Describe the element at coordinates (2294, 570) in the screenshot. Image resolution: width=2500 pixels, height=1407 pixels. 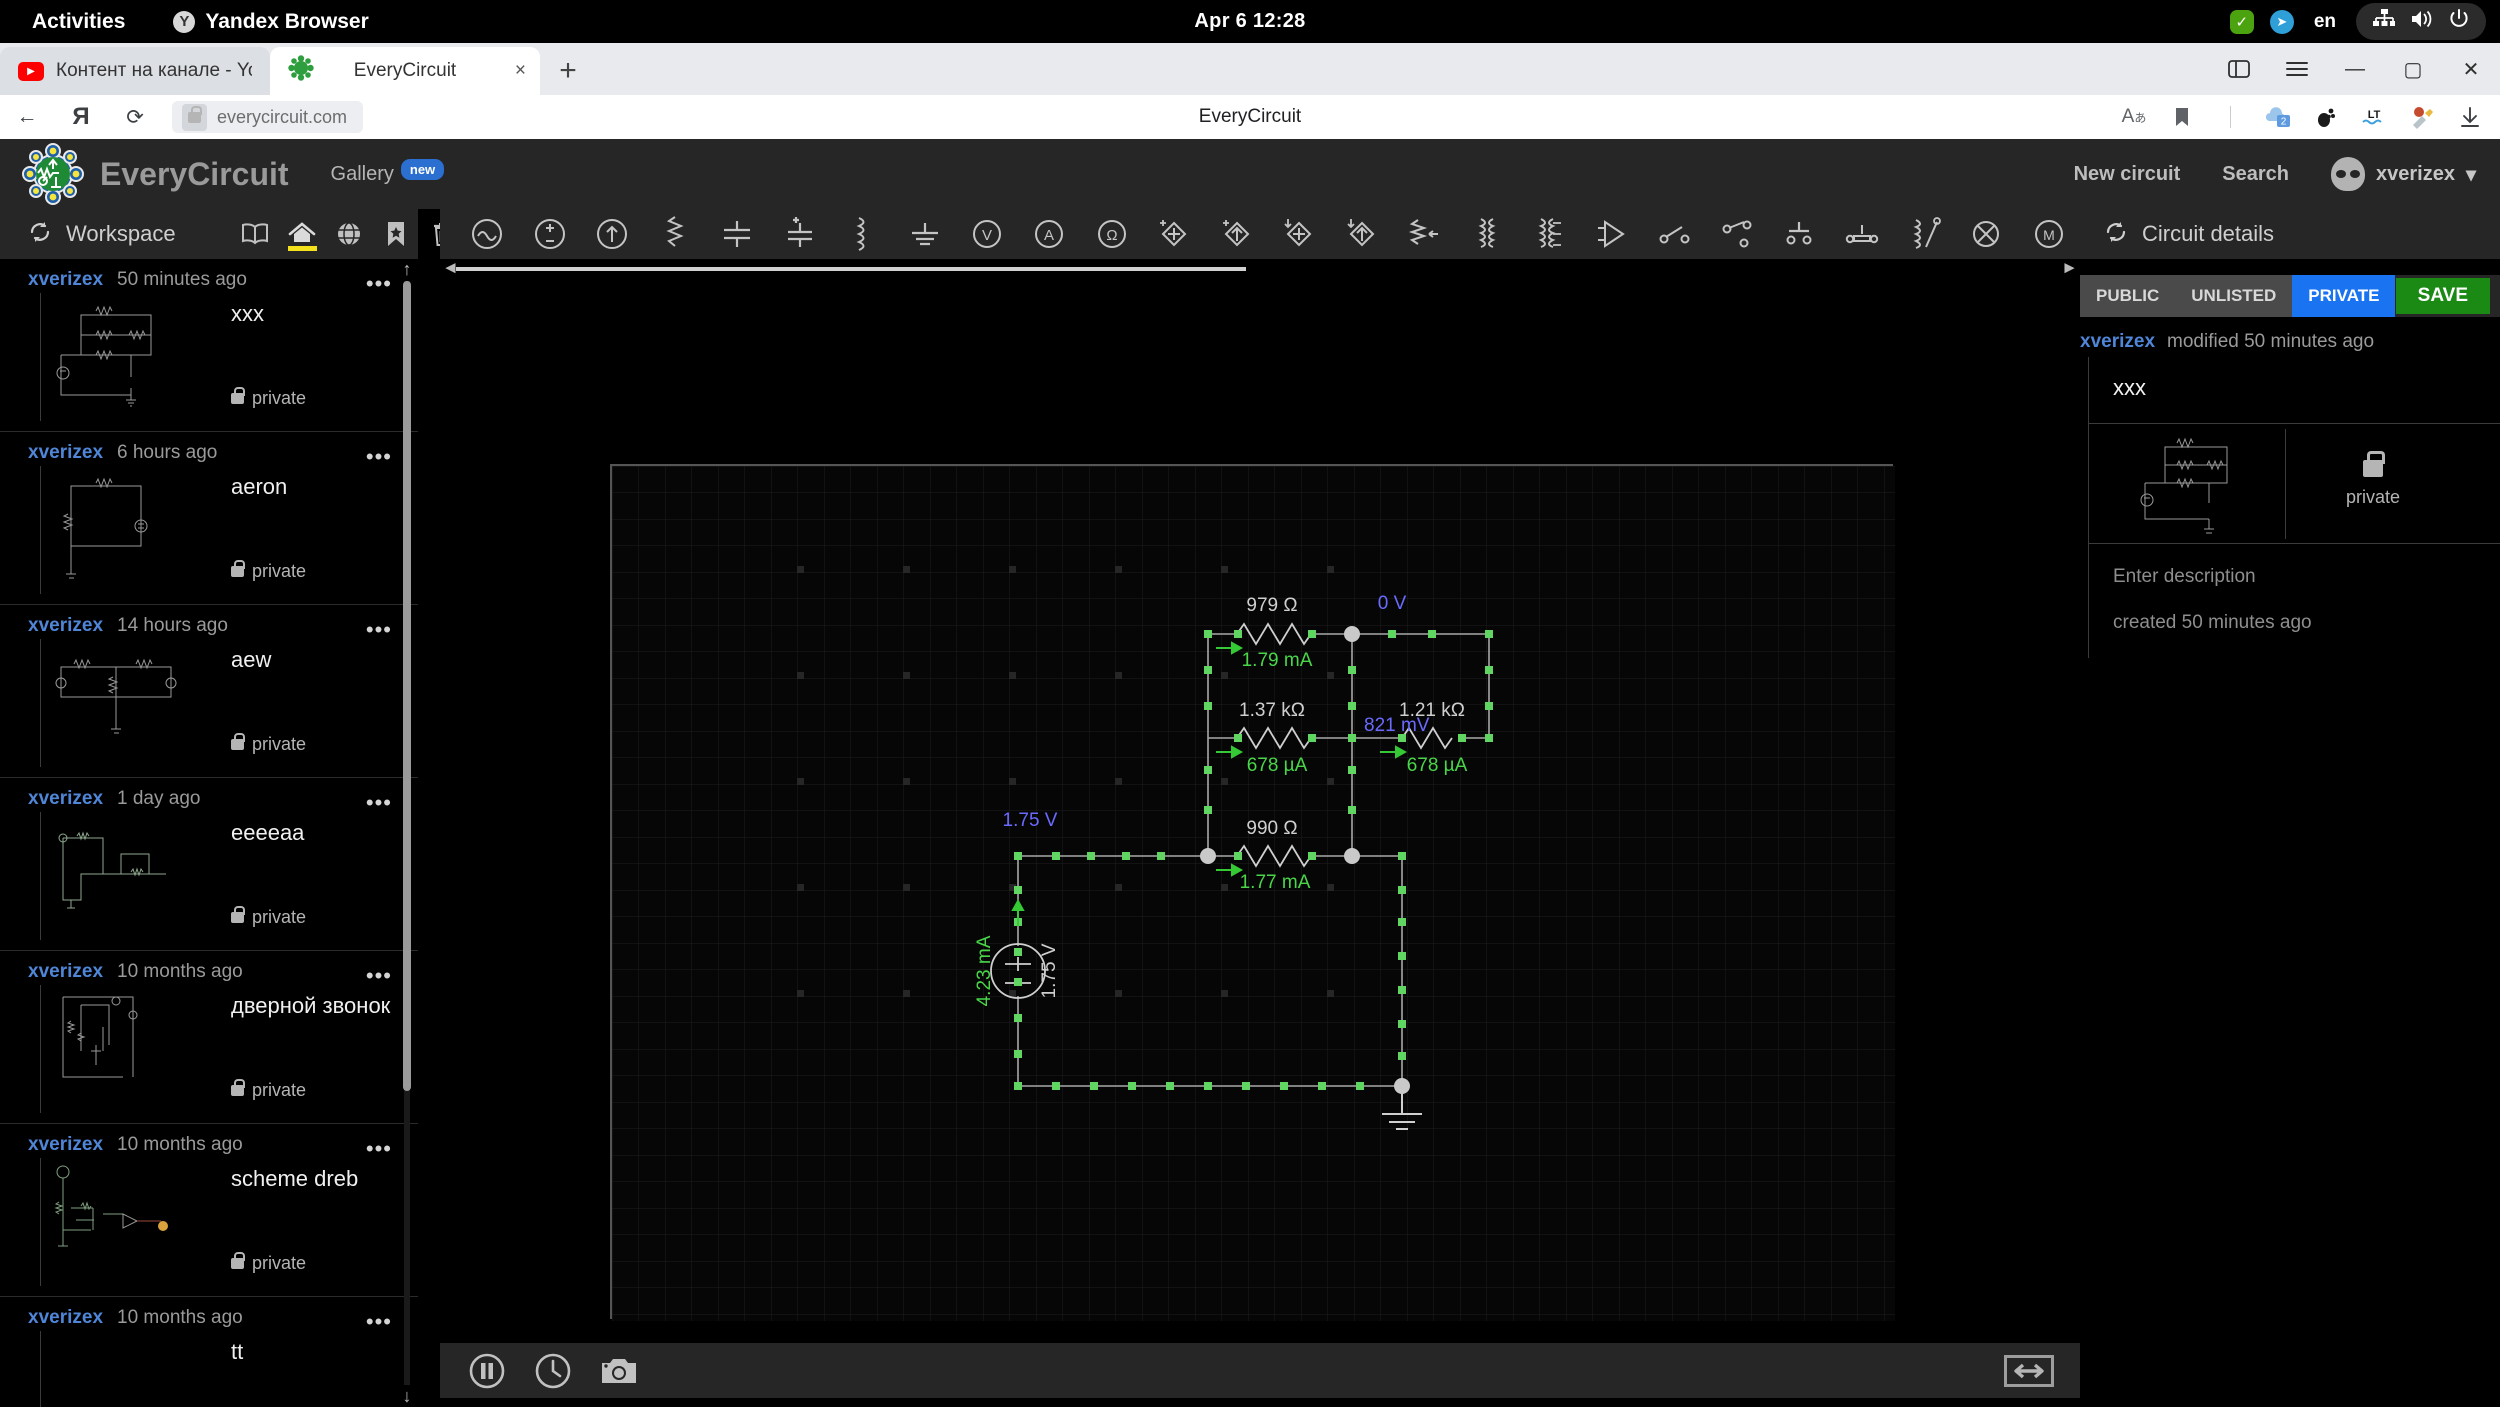
I see `description-field: Enter description` at that location.